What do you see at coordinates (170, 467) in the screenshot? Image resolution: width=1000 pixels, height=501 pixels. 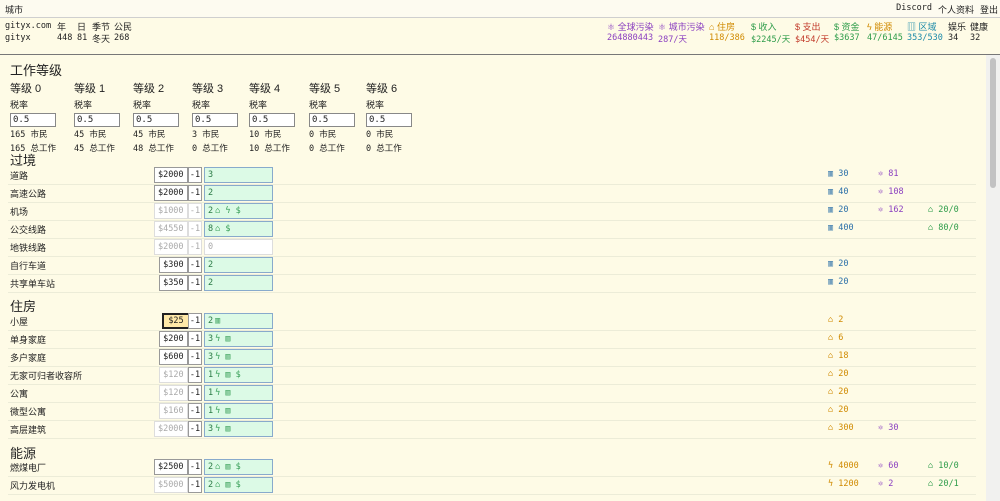 I see `buy-button: $2500` at bounding box center [170, 467].